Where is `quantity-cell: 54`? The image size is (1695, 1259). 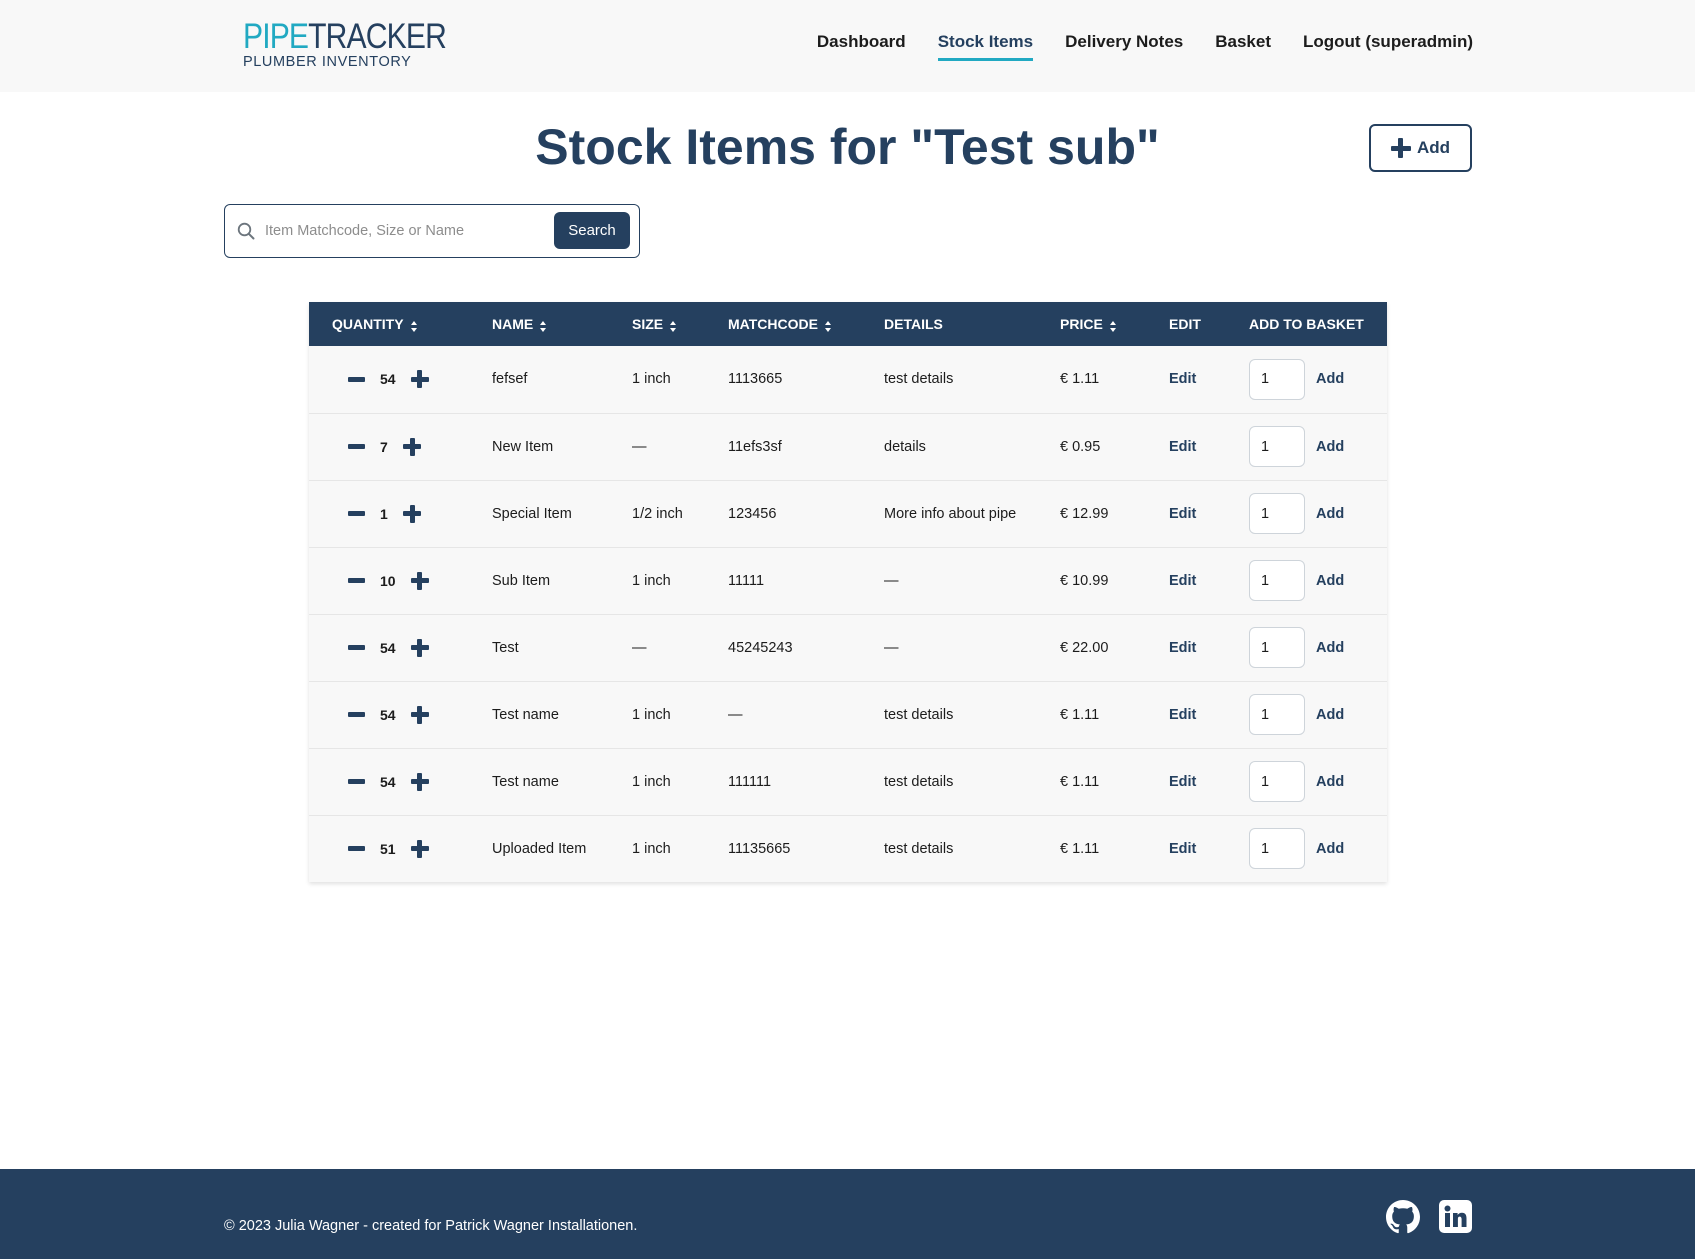
quantity-cell: 54 is located at coordinates (400, 781).